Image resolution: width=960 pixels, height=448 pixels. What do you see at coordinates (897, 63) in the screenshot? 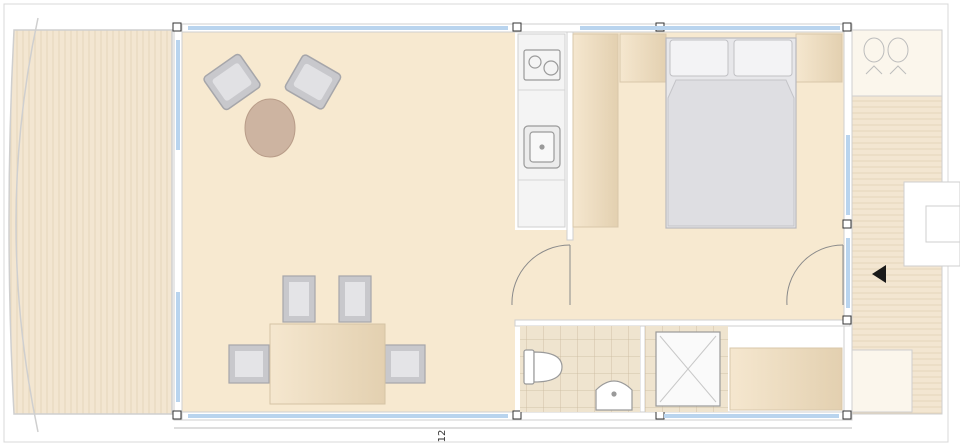
I see `right-deck-top` at bounding box center [897, 63].